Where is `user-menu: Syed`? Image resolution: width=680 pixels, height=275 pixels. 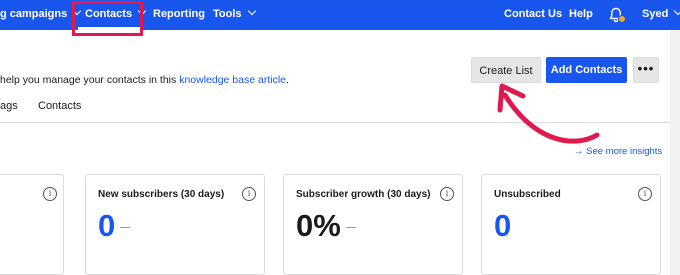
user-menu: Syed is located at coordinates (661, 15).